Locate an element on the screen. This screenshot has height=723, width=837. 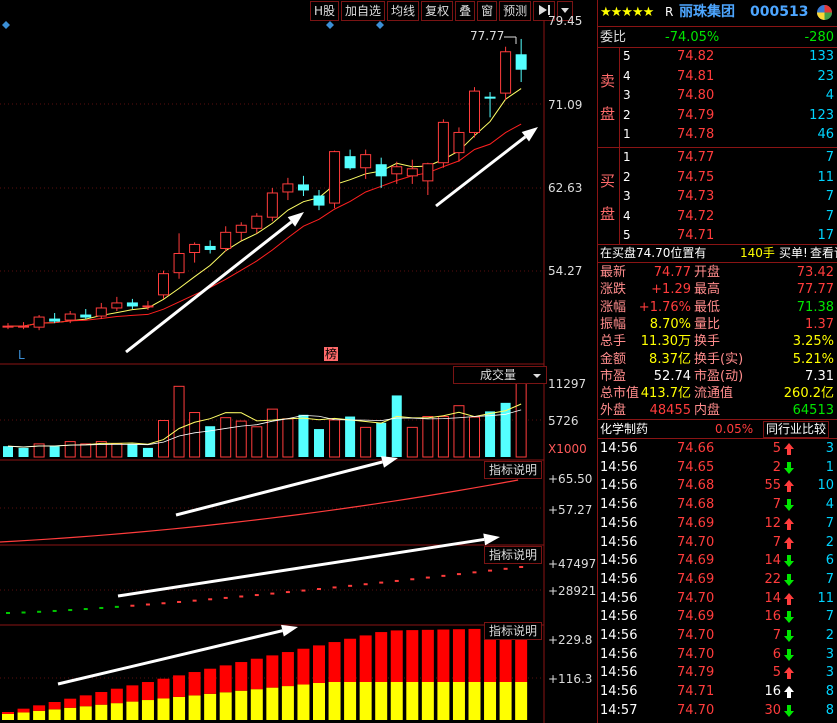
bid-level-row: 4 74.72 7 is located at coordinates (717, 216).